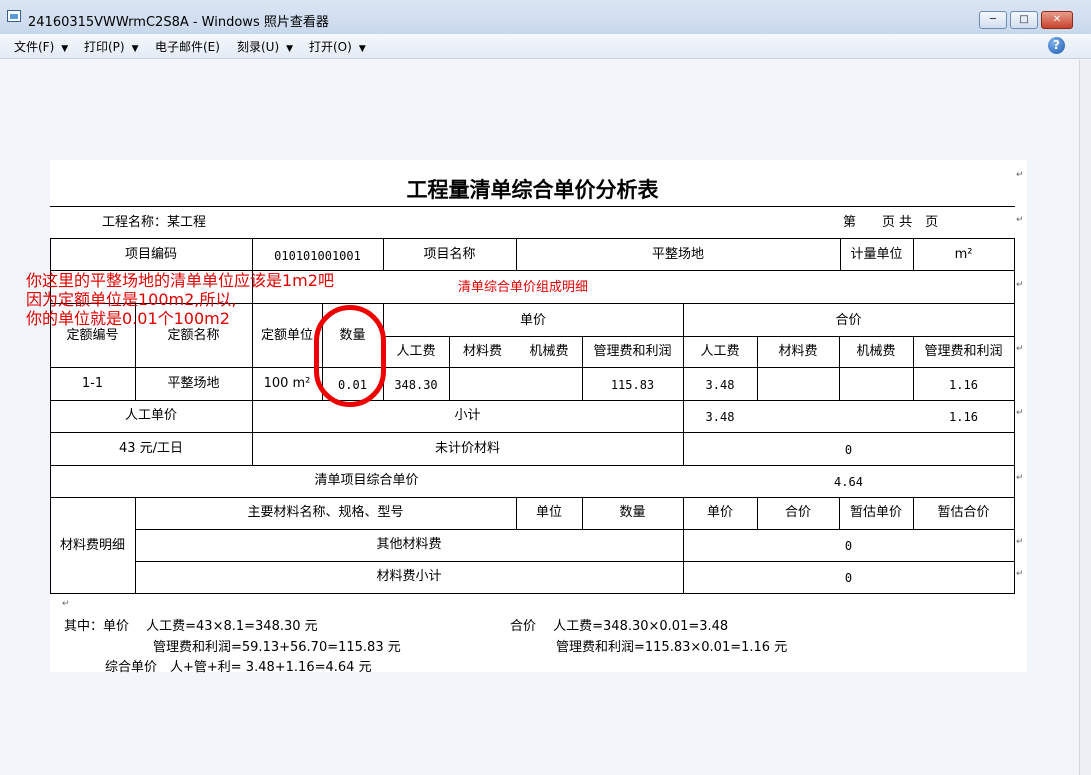 The height and width of the screenshot is (775, 1091). Describe the element at coordinates (720, 385) in the screenshot. I see `item-total-labor: 3.48` at that location.